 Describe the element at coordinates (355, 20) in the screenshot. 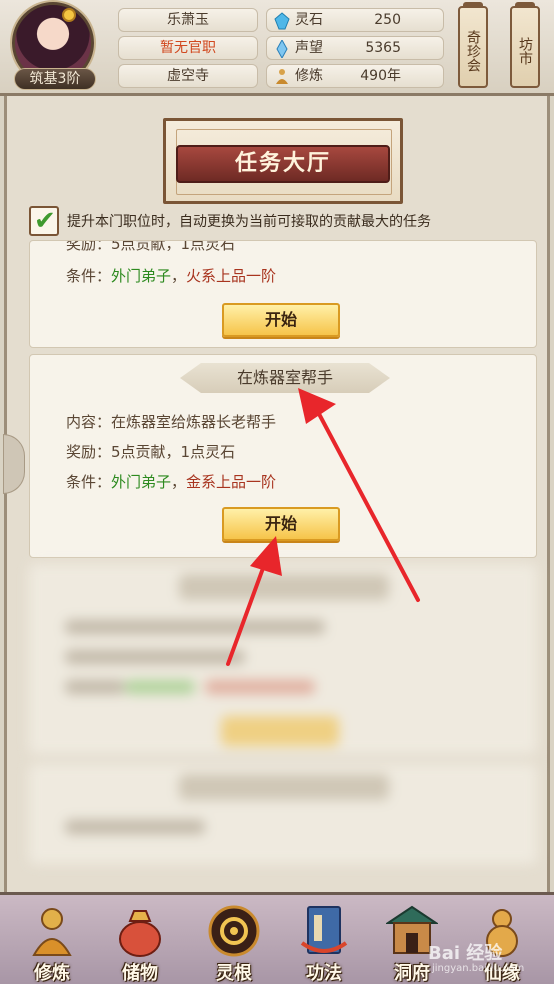

I see `stat-spirit-stone: 灵石 250` at that location.